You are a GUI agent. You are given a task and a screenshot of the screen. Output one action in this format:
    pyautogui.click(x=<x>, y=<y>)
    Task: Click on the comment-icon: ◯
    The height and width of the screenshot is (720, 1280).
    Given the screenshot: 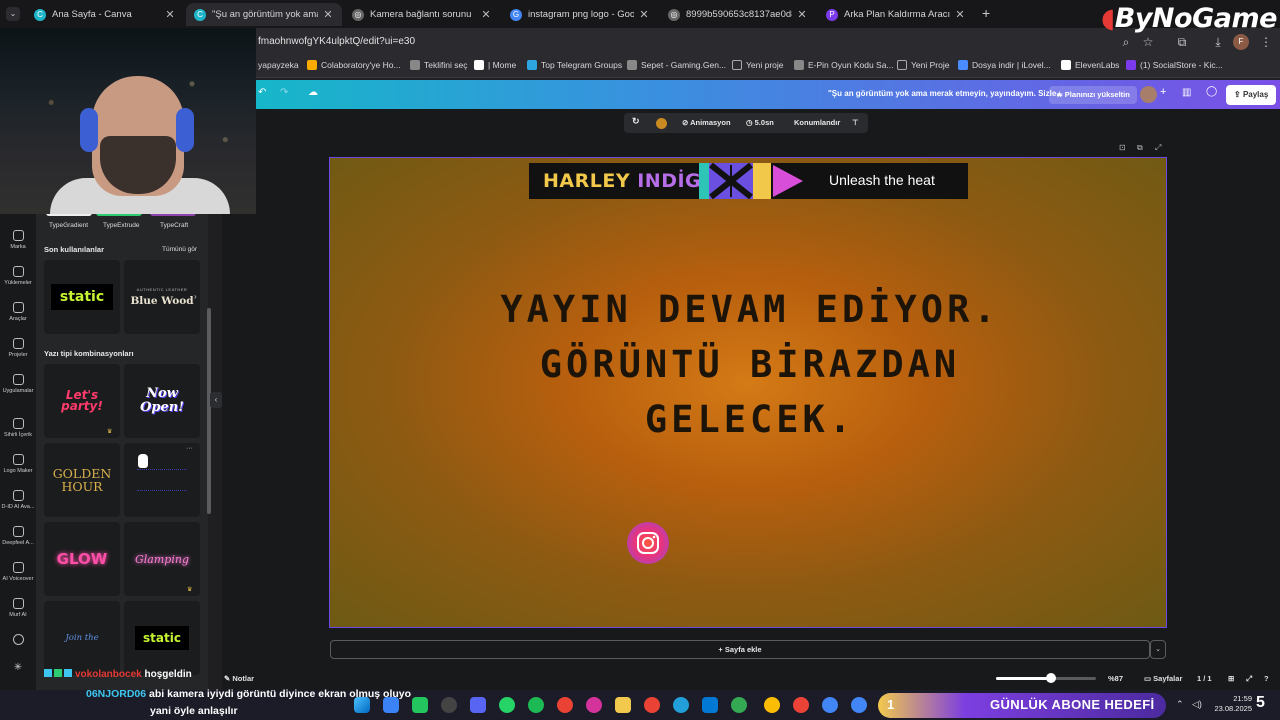 What is the action you would take?
    pyautogui.click(x=1211, y=91)
    